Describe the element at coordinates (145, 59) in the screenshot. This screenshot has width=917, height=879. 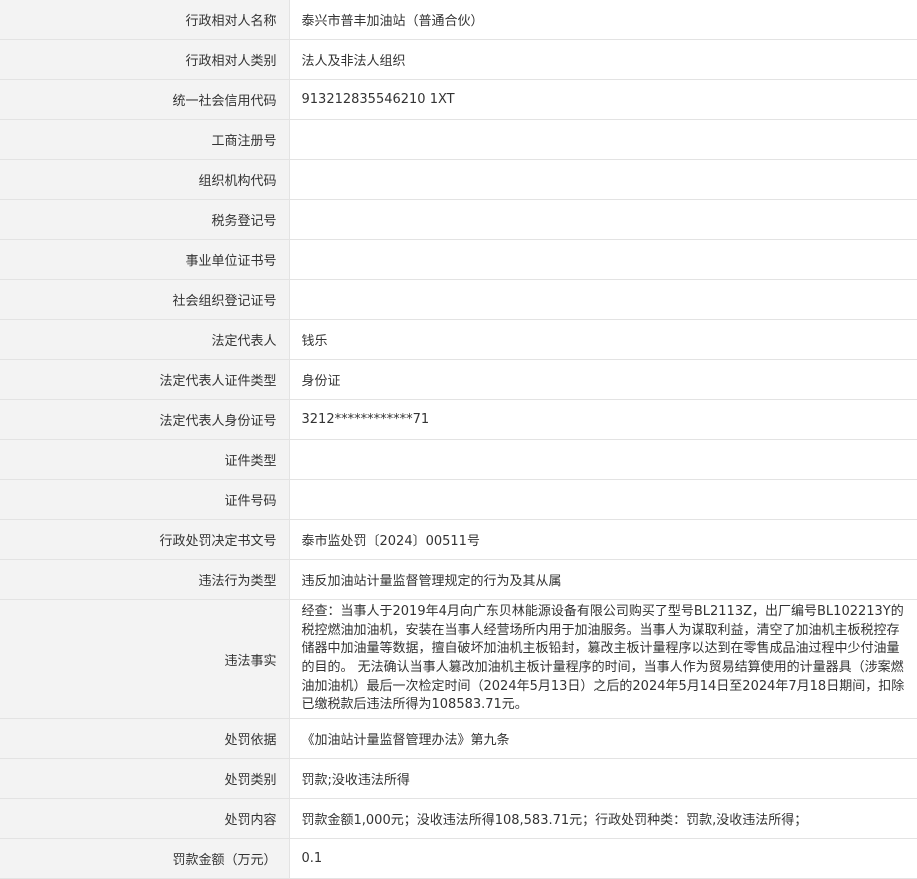
I see `field-label: 行政相对人类别` at that location.